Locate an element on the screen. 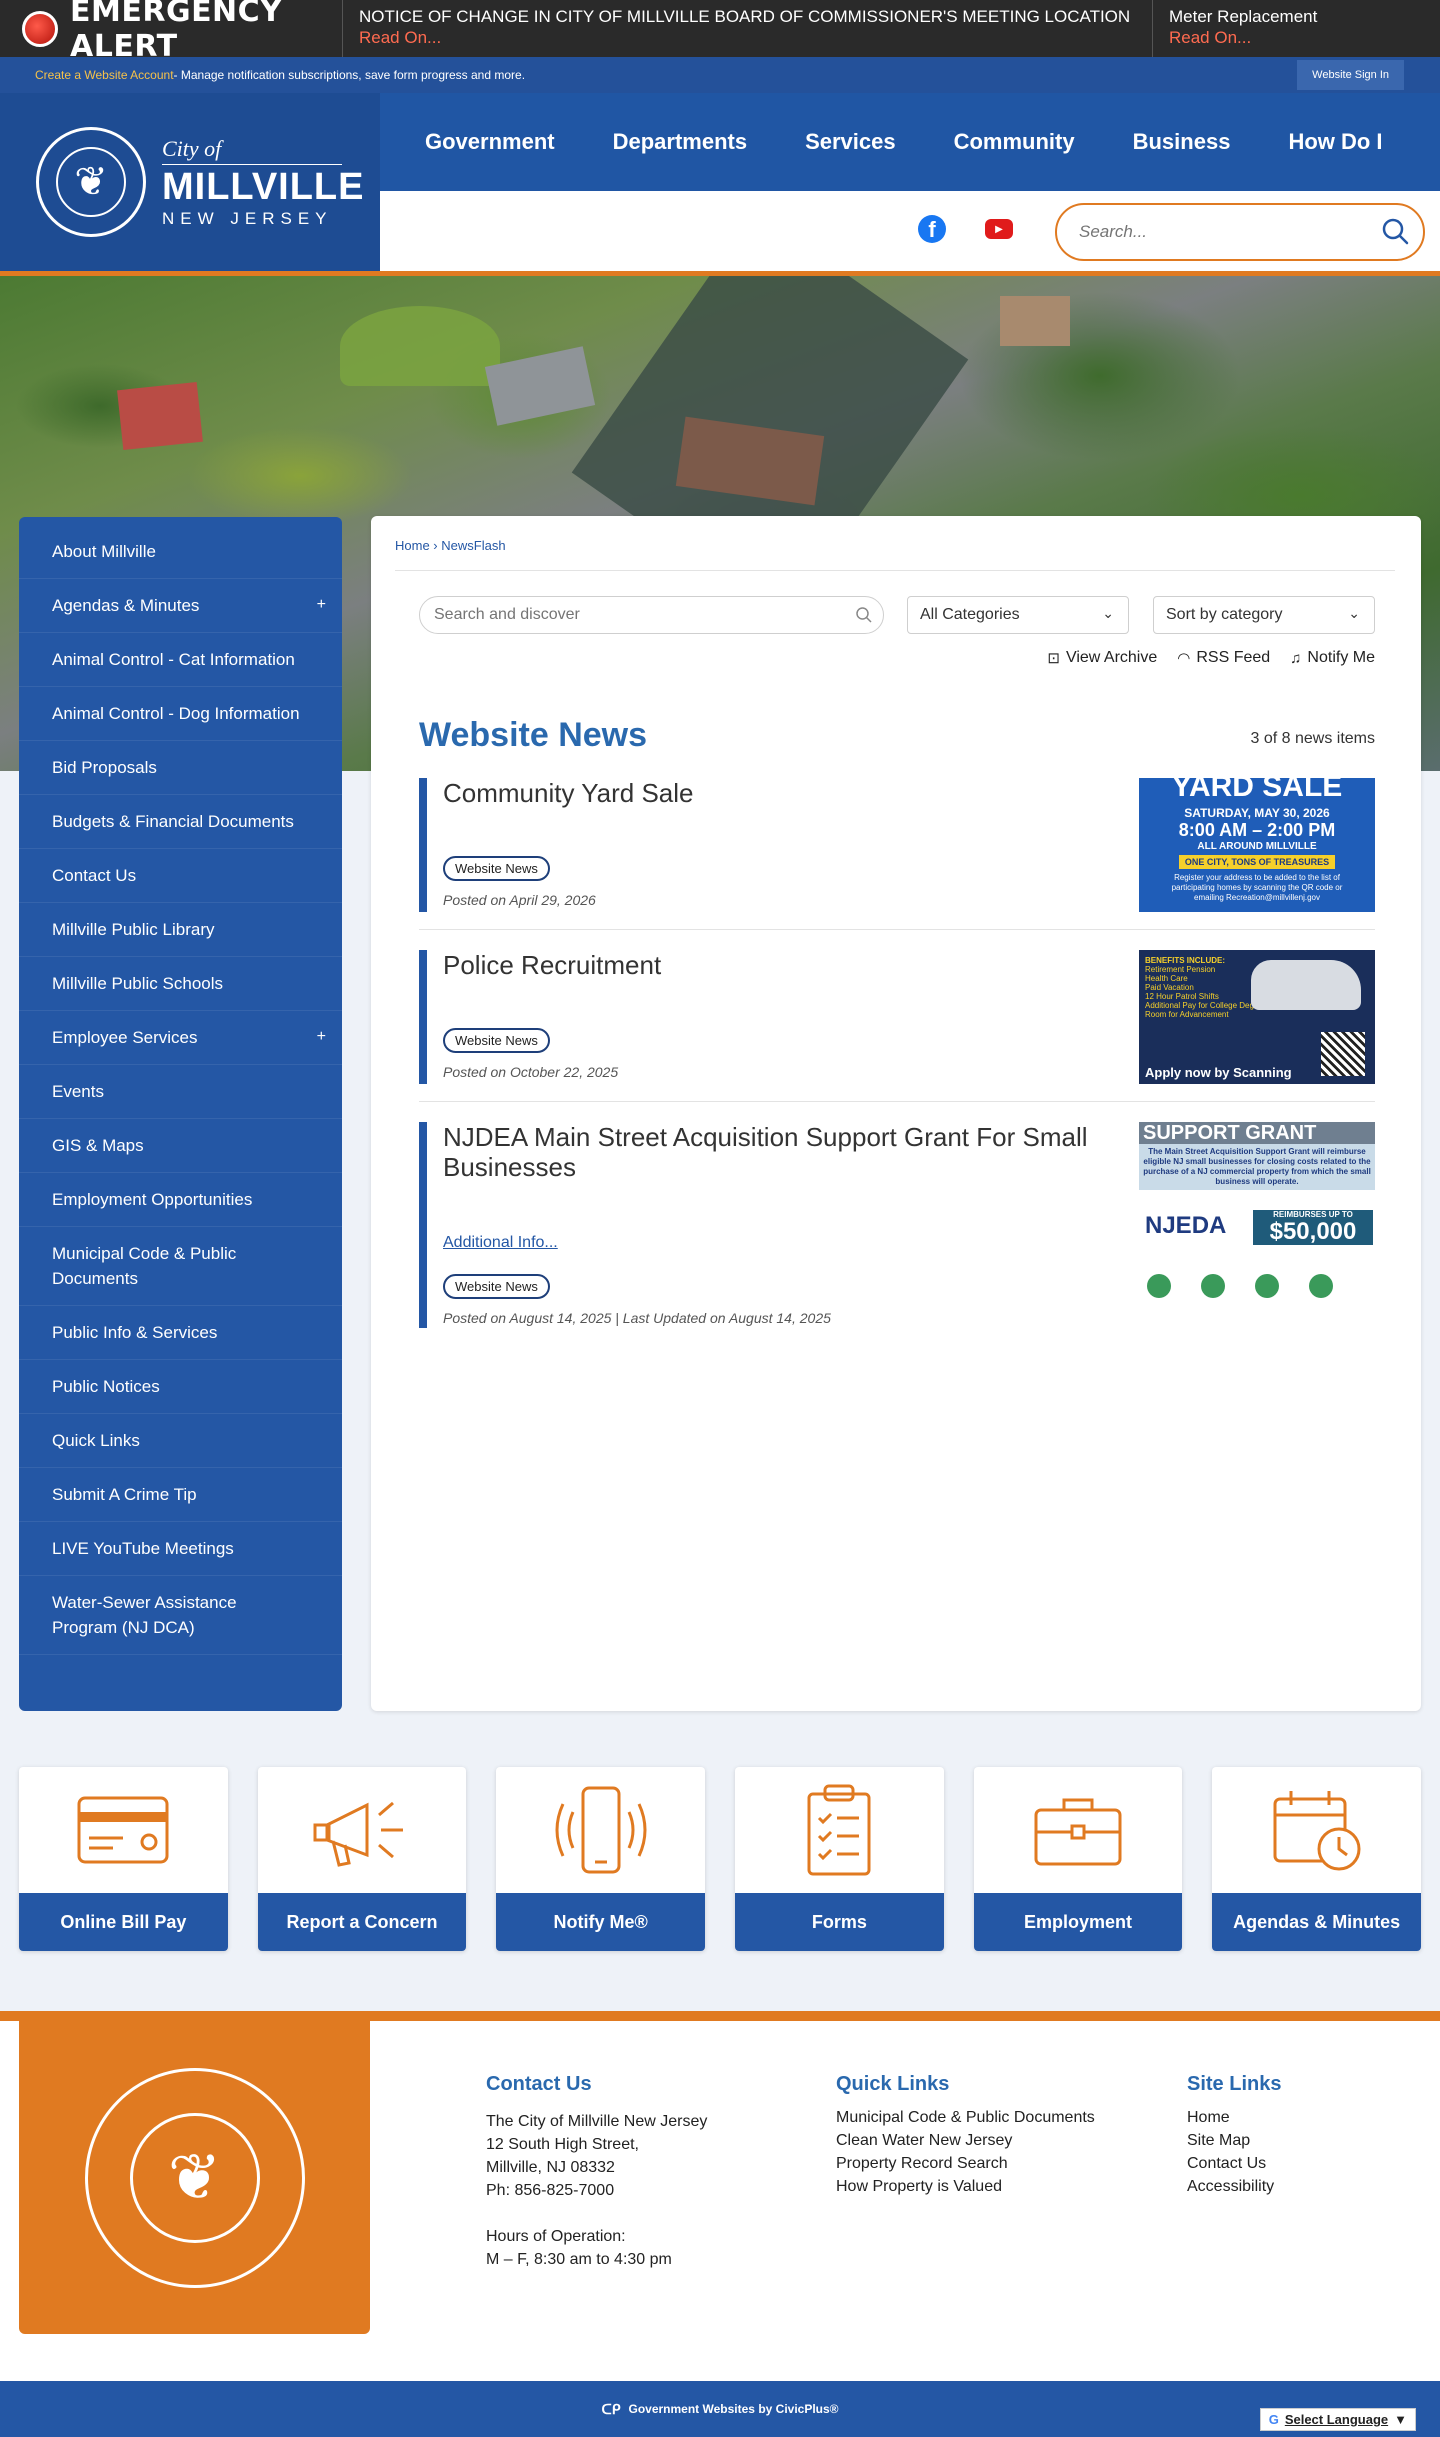 The image size is (1440, 2437). sidebar-item-schools: Millville Public Schools is located at coordinates (180, 984).